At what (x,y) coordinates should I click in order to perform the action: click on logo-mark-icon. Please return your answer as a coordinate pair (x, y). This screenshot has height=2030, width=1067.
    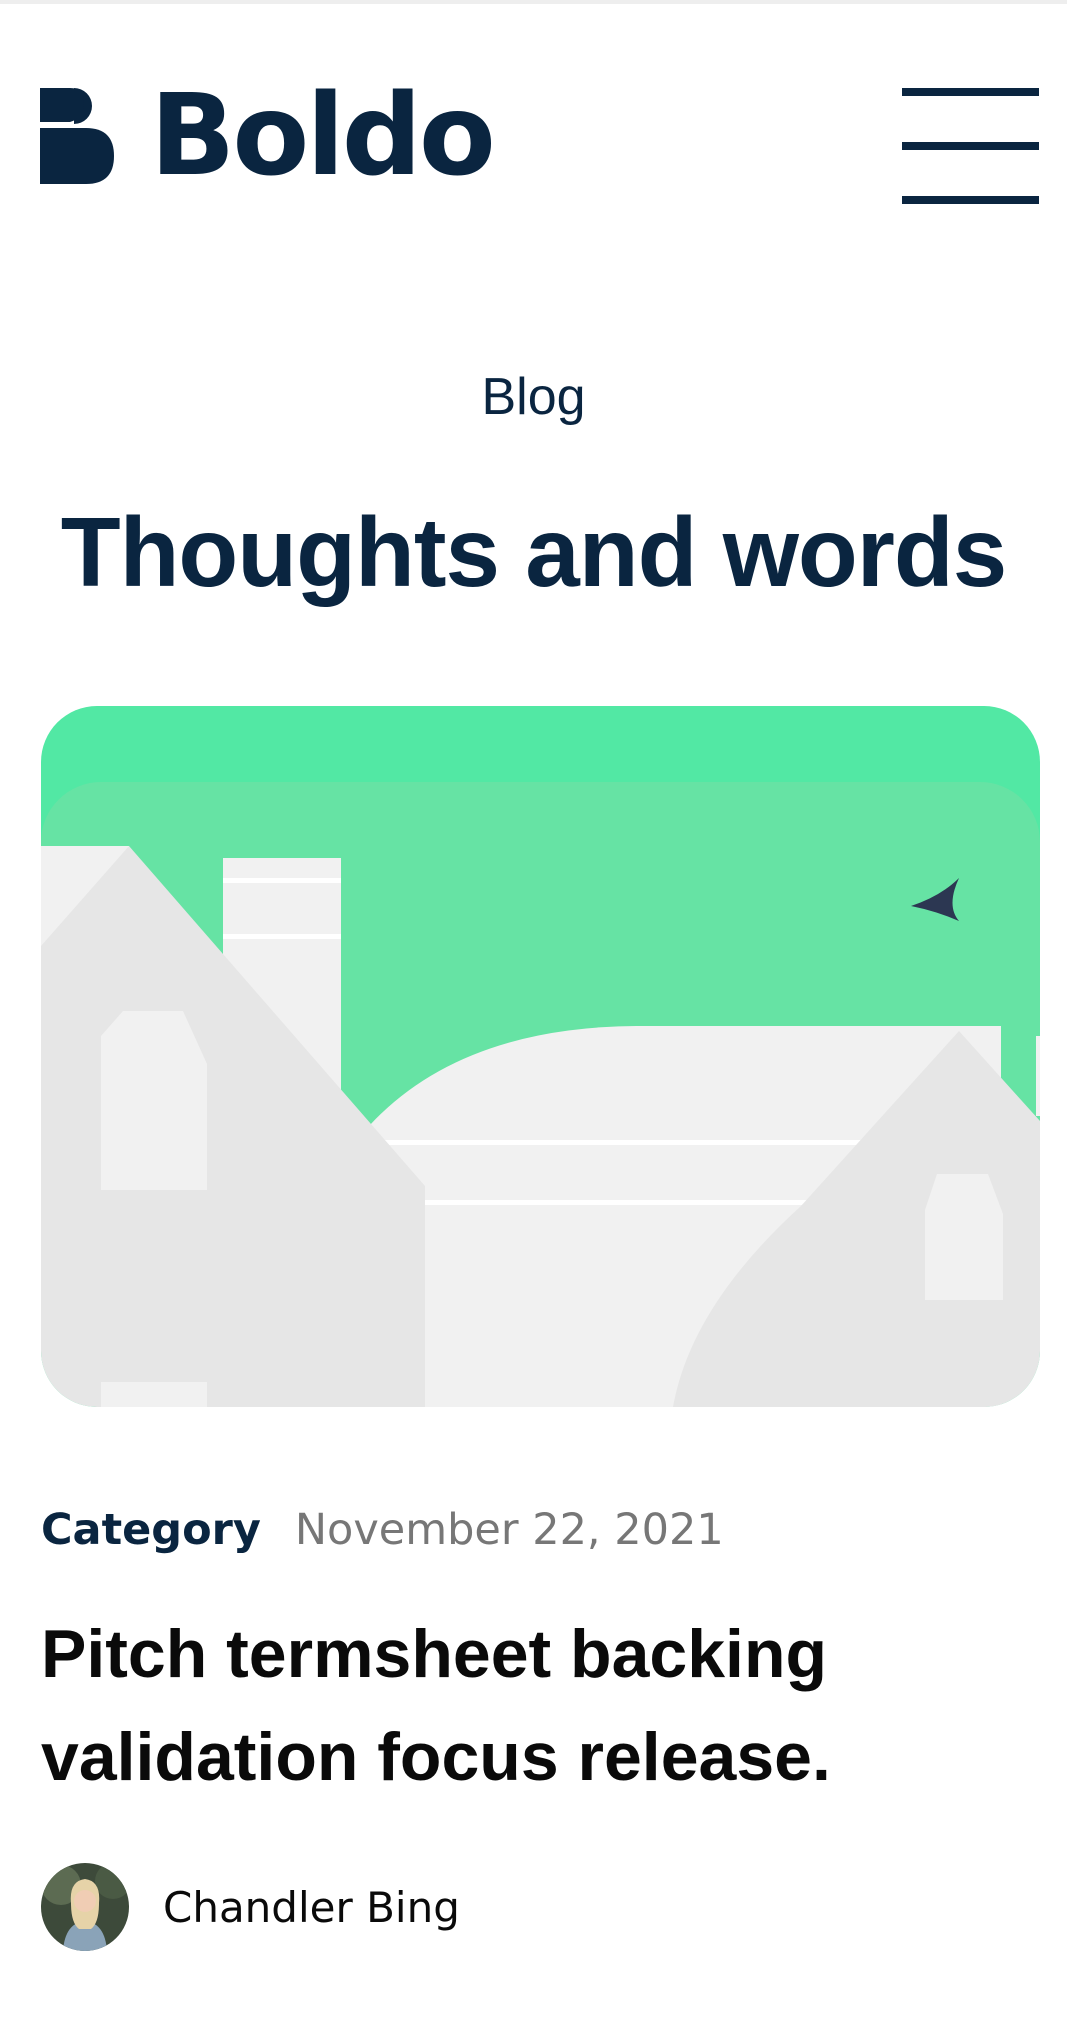
    Looking at the image, I should click on (77, 136).